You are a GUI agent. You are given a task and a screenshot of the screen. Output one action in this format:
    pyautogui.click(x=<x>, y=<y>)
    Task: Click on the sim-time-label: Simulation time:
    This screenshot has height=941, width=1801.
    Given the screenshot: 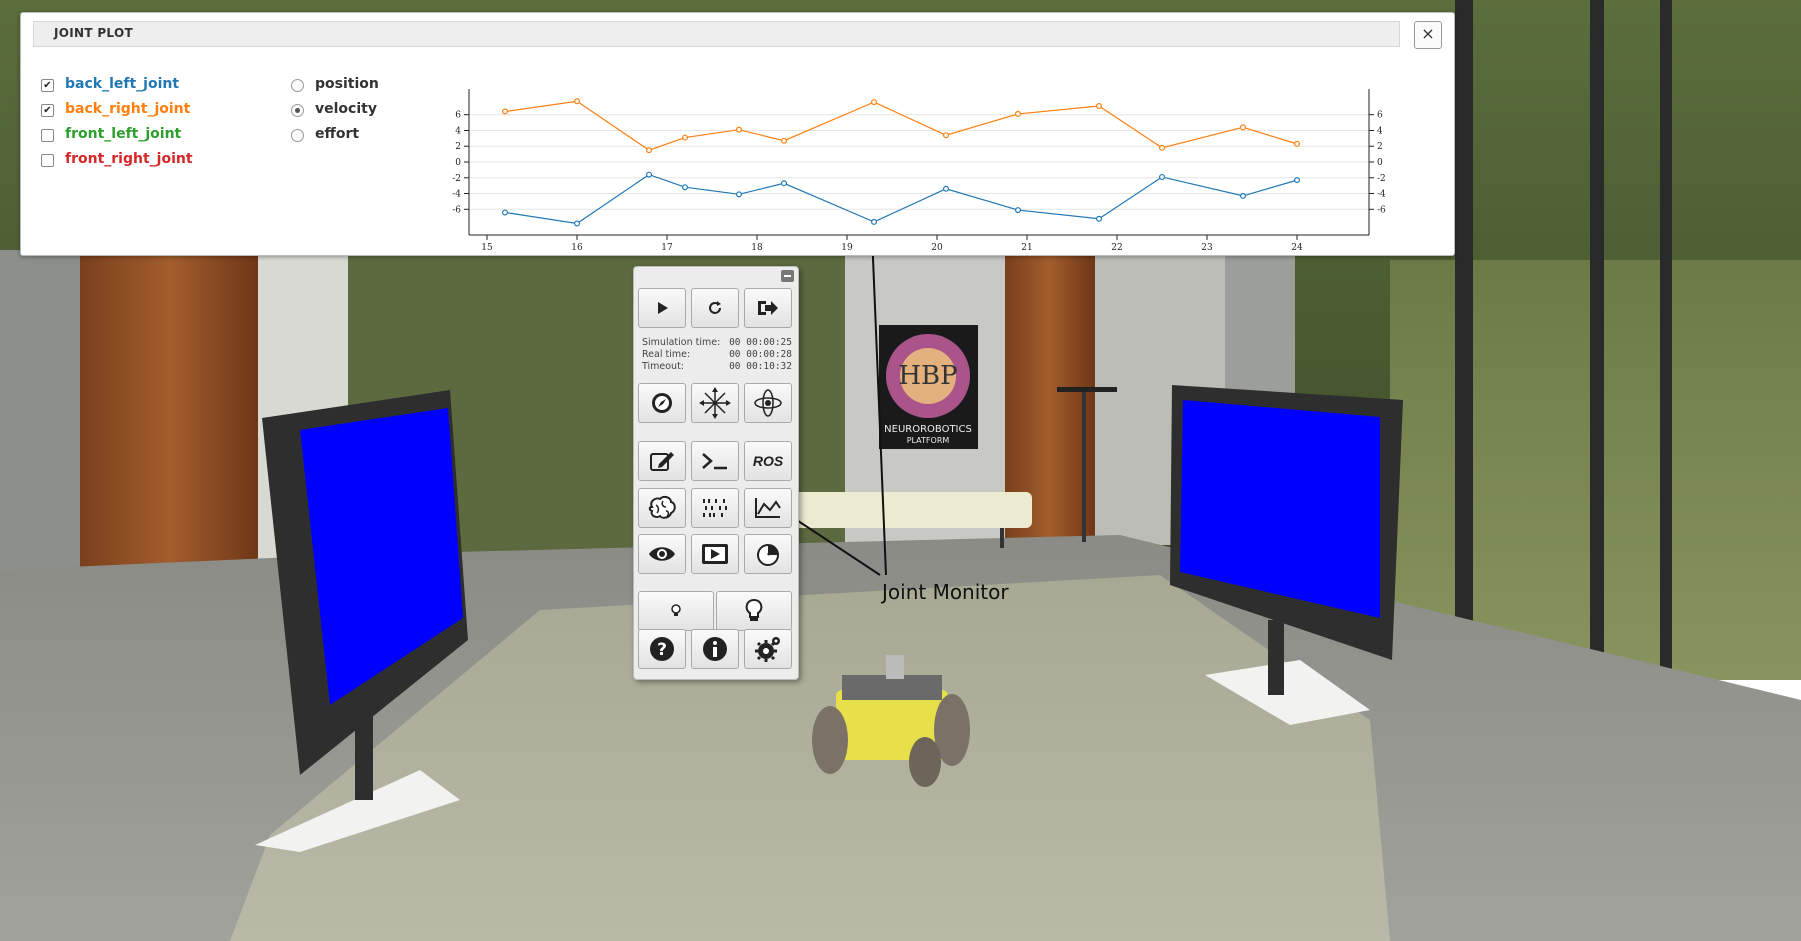 What is the action you would take?
    pyautogui.click(x=681, y=342)
    